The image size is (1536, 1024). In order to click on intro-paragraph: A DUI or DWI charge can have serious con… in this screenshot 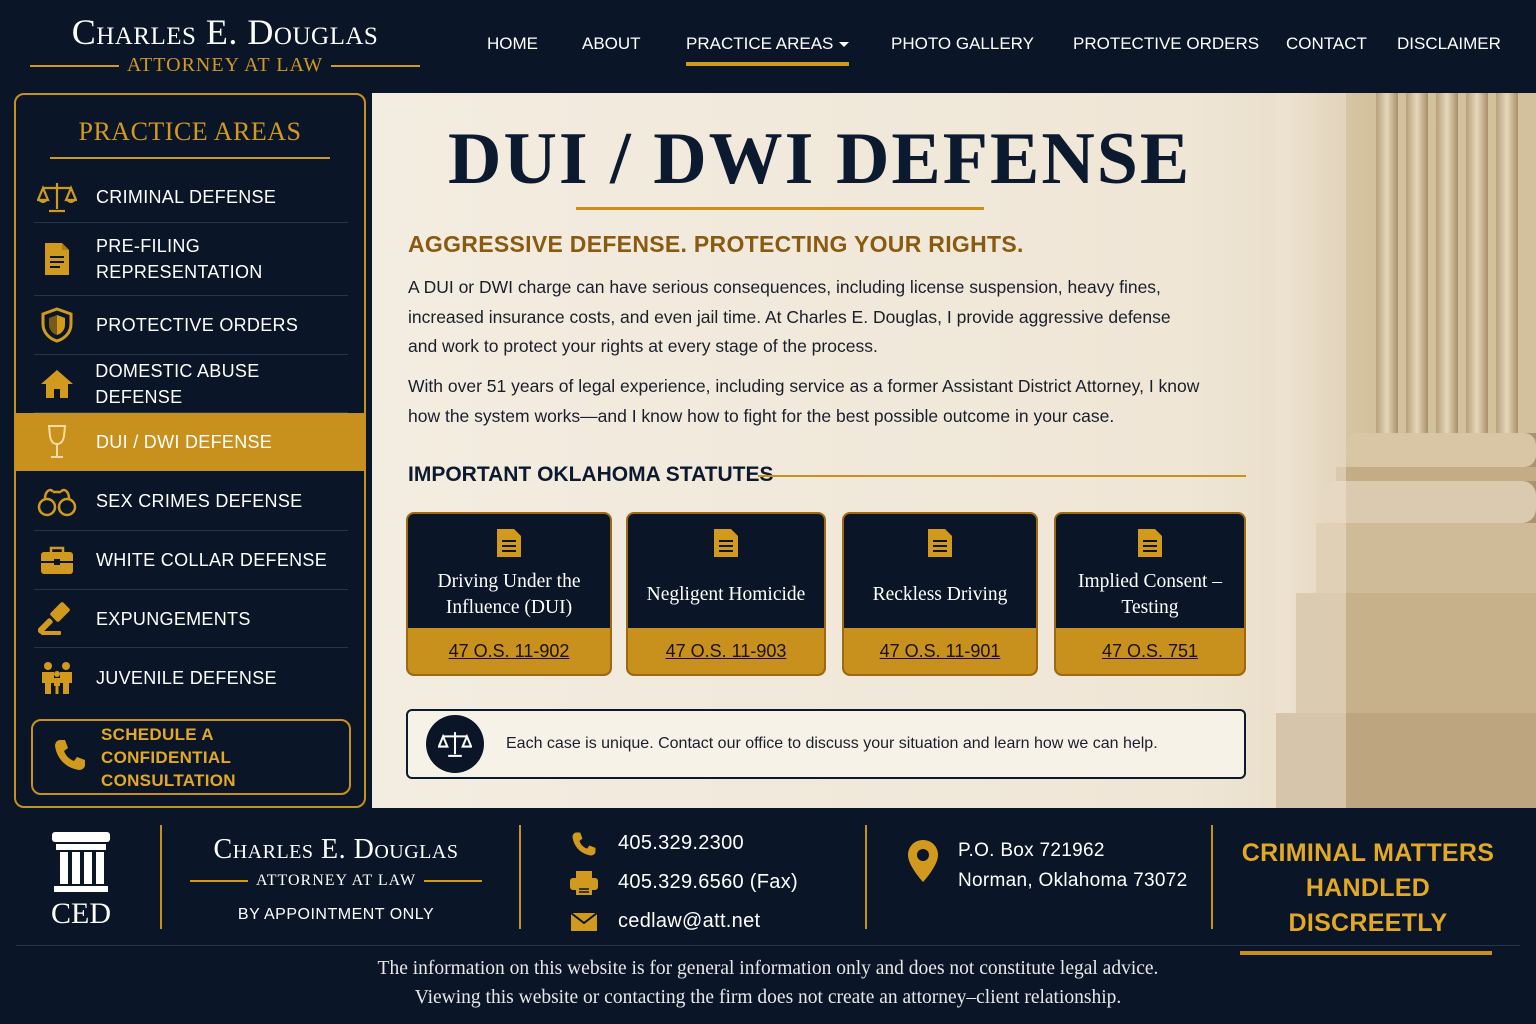, I will do `click(789, 316)`.